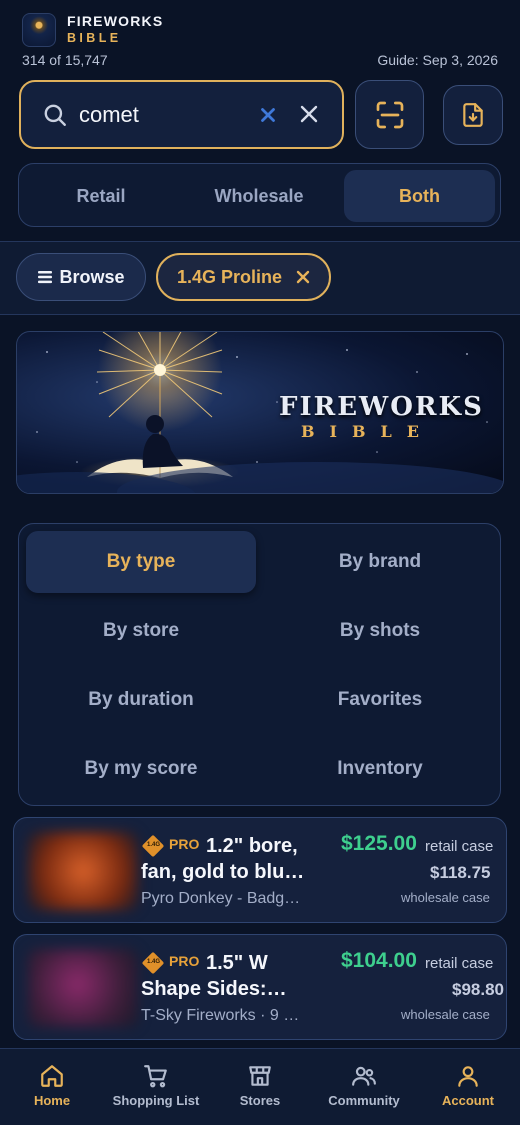 This screenshot has height=1125, width=520. I want to click on retail-price: $104.00, so click(379, 960).